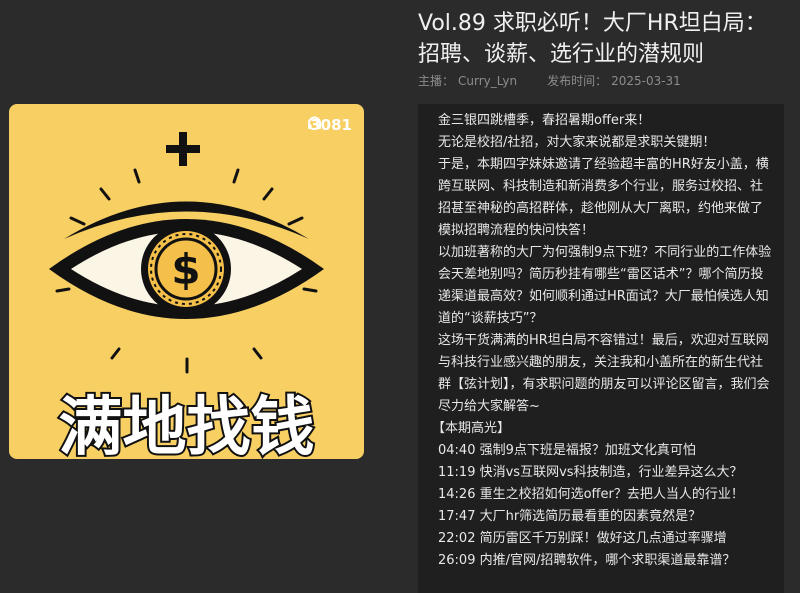 This screenshot has width=800, height=593. What do you see at coordinates (592, 39) in the screenshot?
I see `episode-title: Vol.89 求职必听！大厂HR坦白局：招聘、谈薪、选行业的潜规则` at bounding box center [592, 39].